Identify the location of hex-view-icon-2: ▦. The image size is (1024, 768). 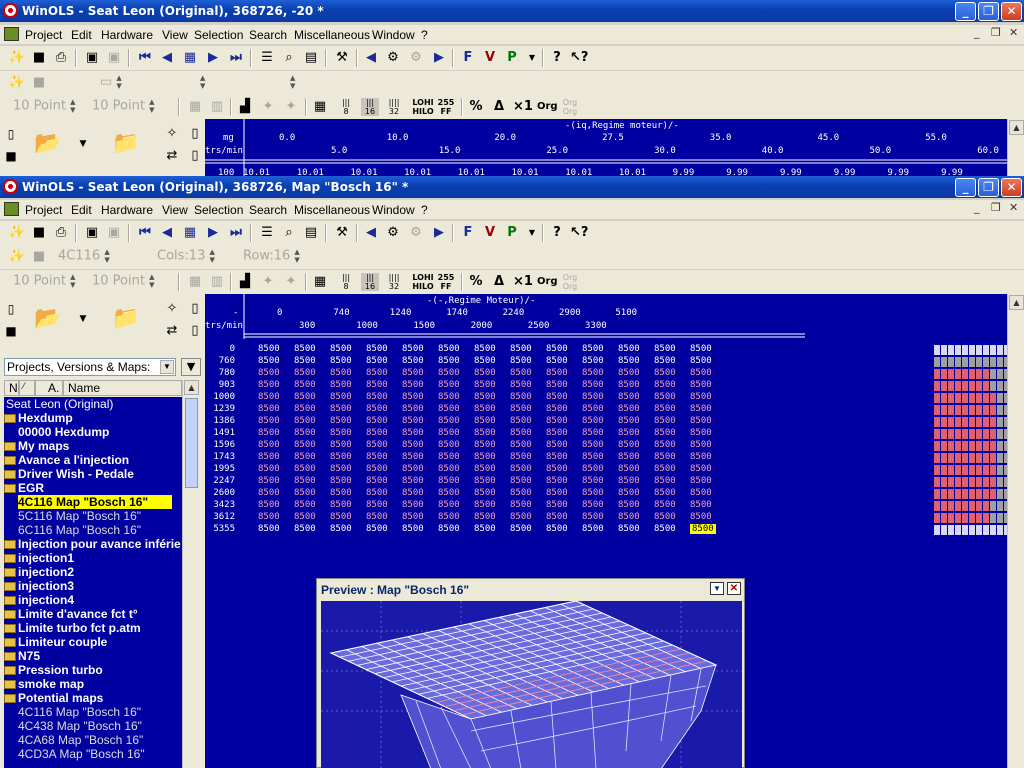
(320, 282).